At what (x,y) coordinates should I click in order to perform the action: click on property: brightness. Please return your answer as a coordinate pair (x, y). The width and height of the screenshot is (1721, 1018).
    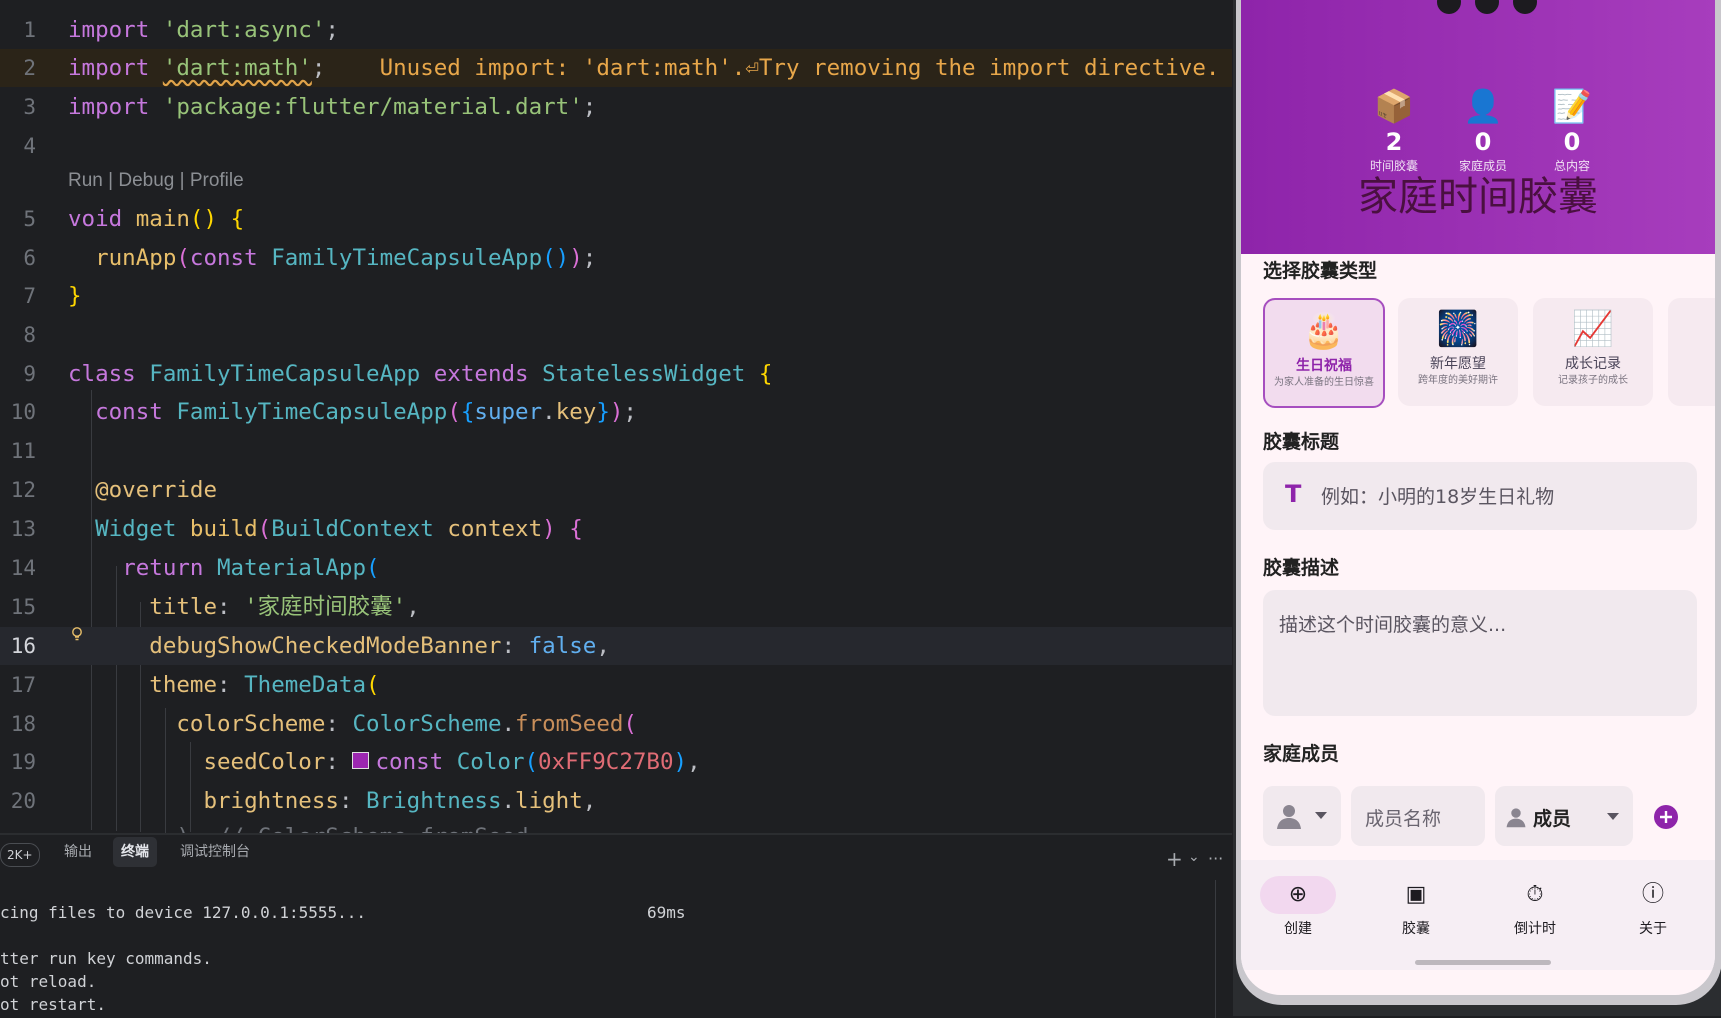
    Looking at the image, I should click on (271, 801).